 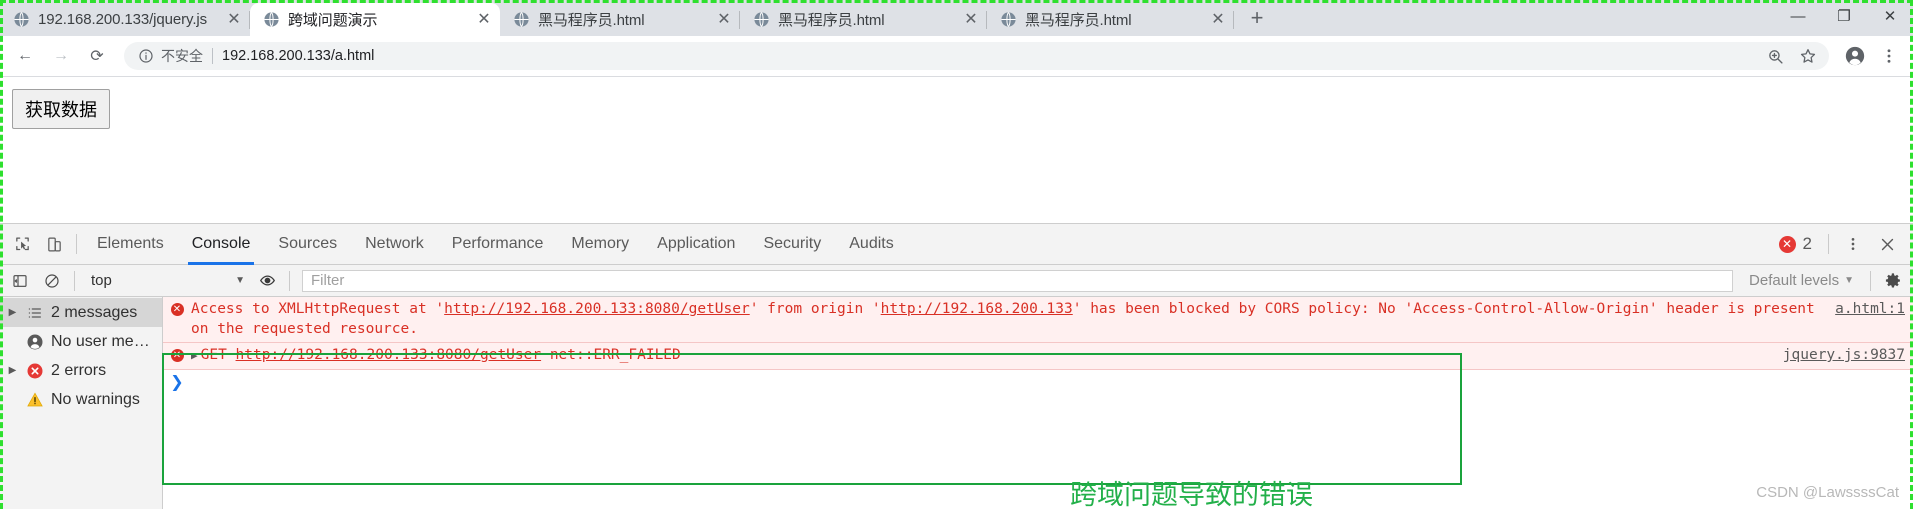 What do you see at coordinates (97, 56) in the screenshot?
I see `reload-button: ⟳` at bounding box center [97, 56].